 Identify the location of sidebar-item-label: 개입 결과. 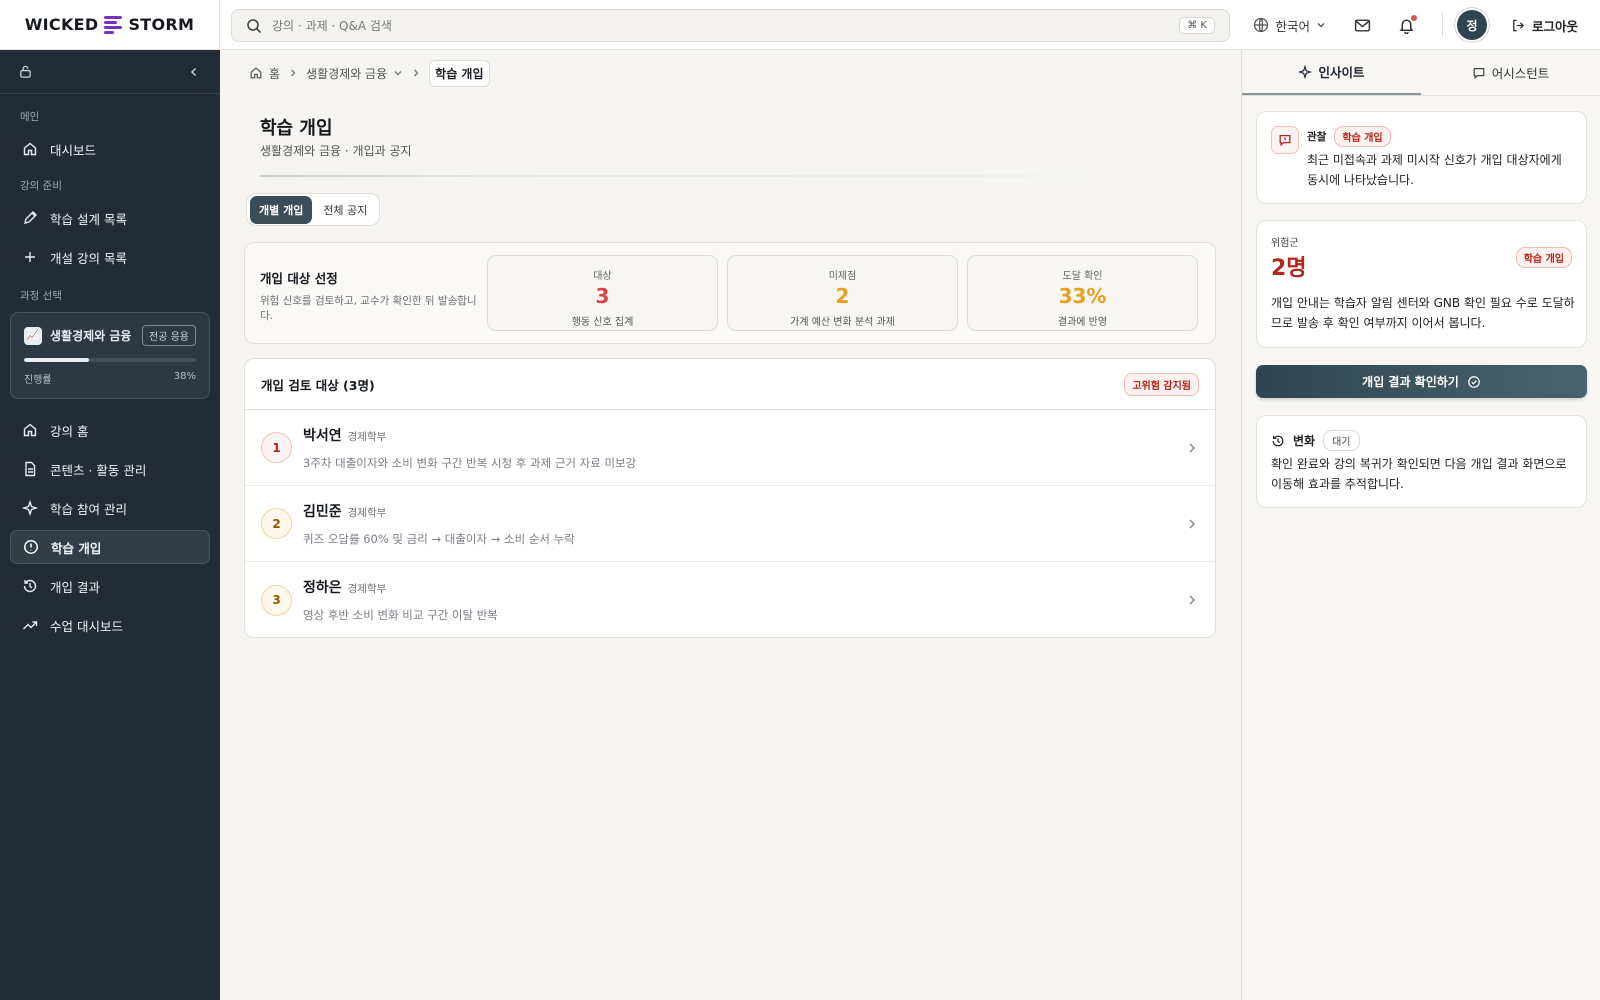
(75, 587).